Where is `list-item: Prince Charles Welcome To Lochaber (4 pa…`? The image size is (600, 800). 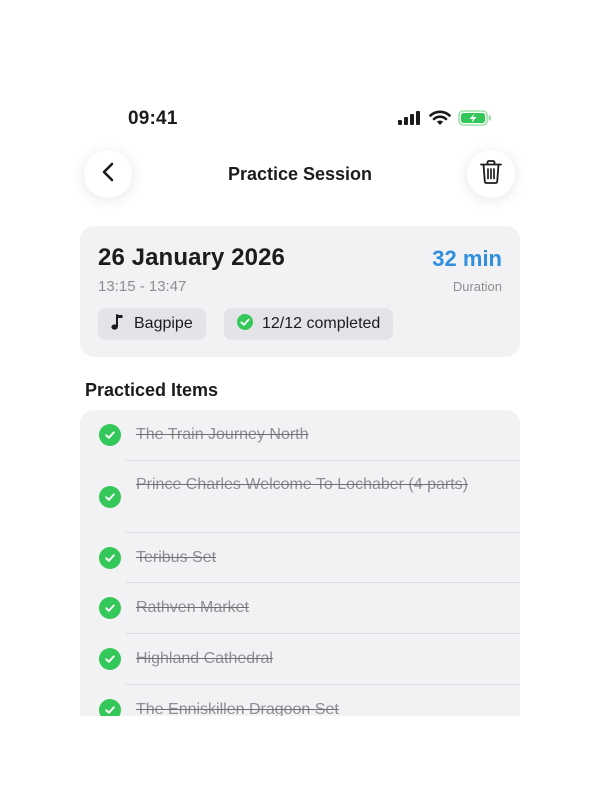 list-item: Prince Charles Welcome To Lochaber (4 pa… is located at coordinates (300, 497).